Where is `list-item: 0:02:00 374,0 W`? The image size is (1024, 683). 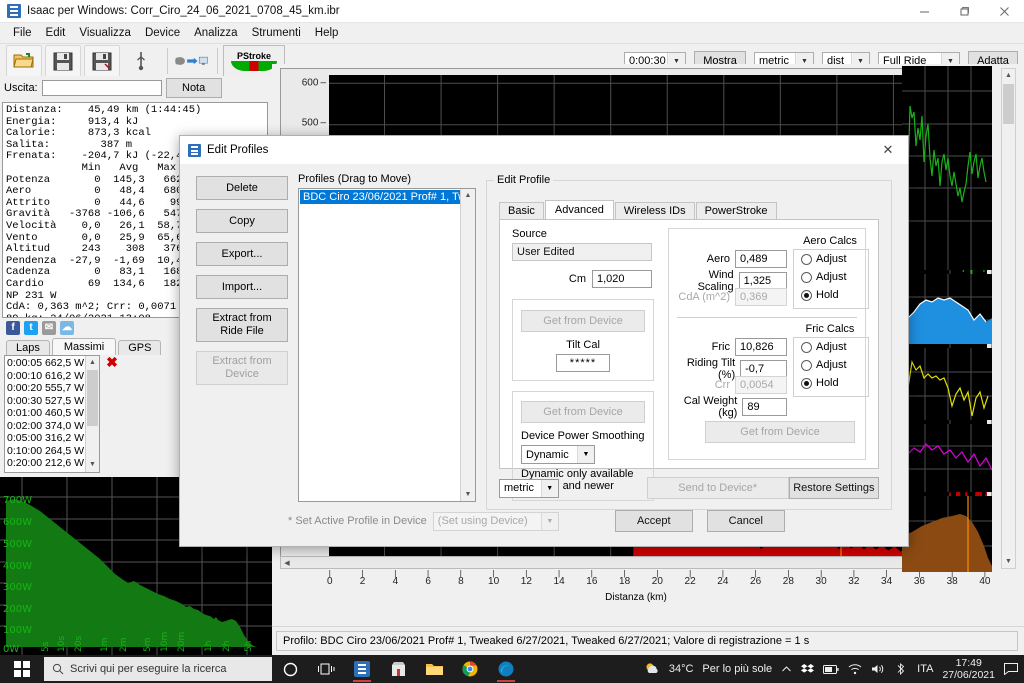 list-item: 0:02:00 374,0 W is located at coordinates (52, 426).